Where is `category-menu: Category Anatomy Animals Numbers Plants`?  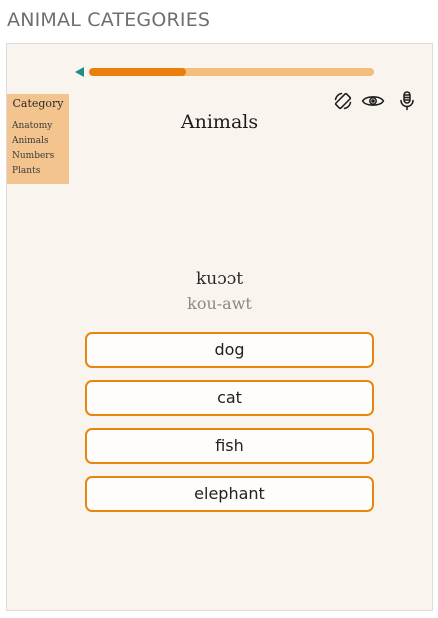 category-menu: Category Anatomy Animals Numbers Plants is located at coordinates (38, 139).